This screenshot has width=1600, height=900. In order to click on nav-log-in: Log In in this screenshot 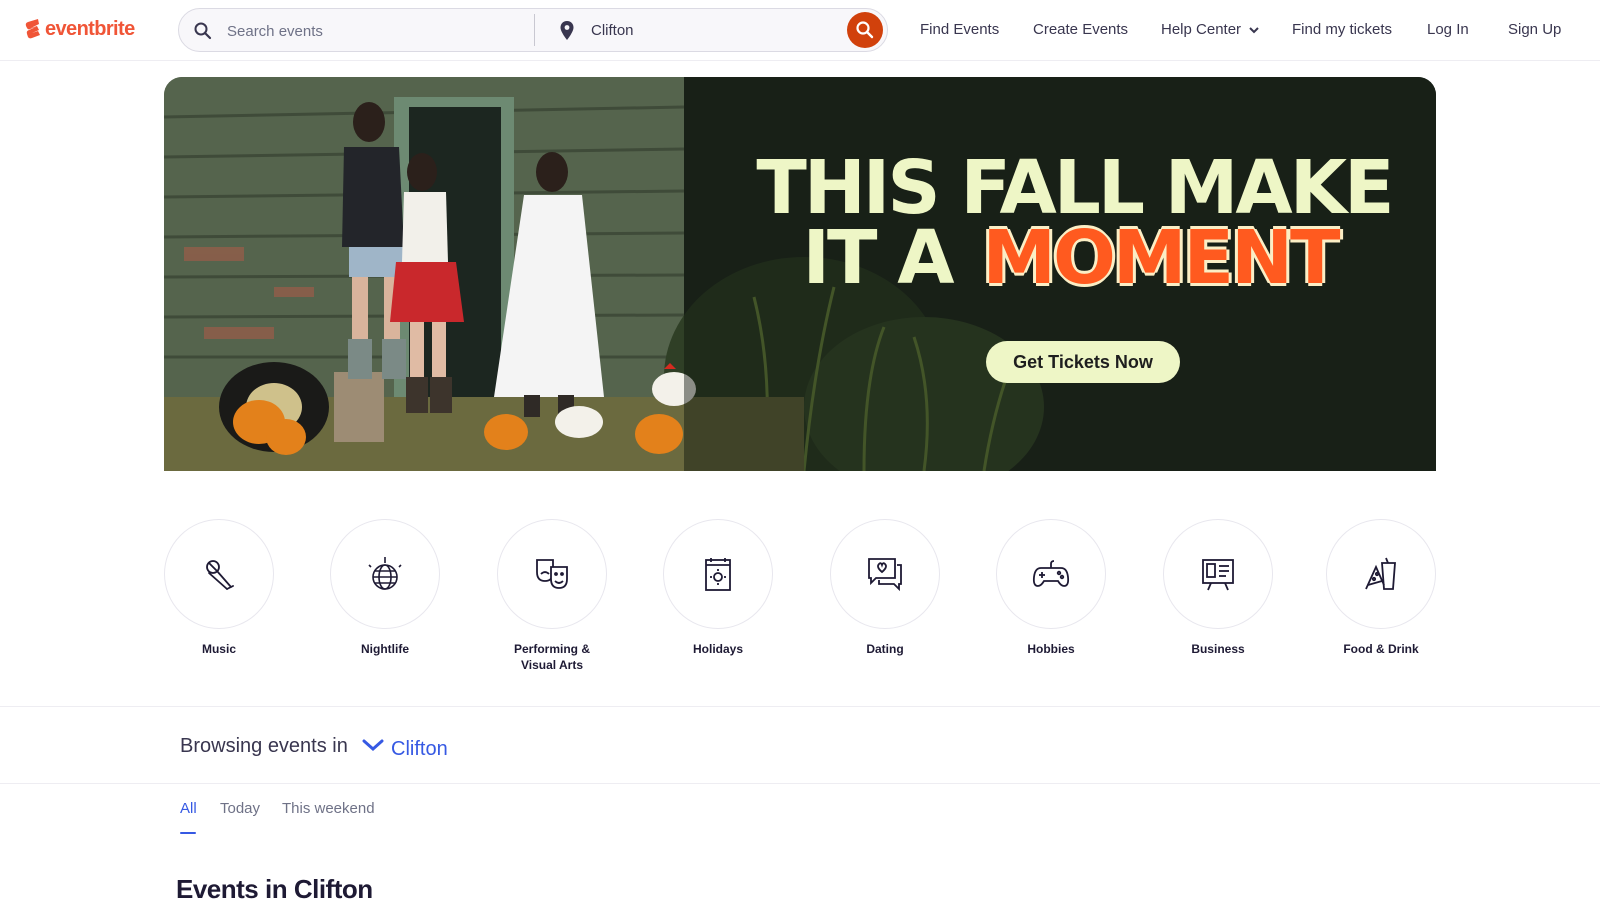, I will do `click(1448, 29)`.